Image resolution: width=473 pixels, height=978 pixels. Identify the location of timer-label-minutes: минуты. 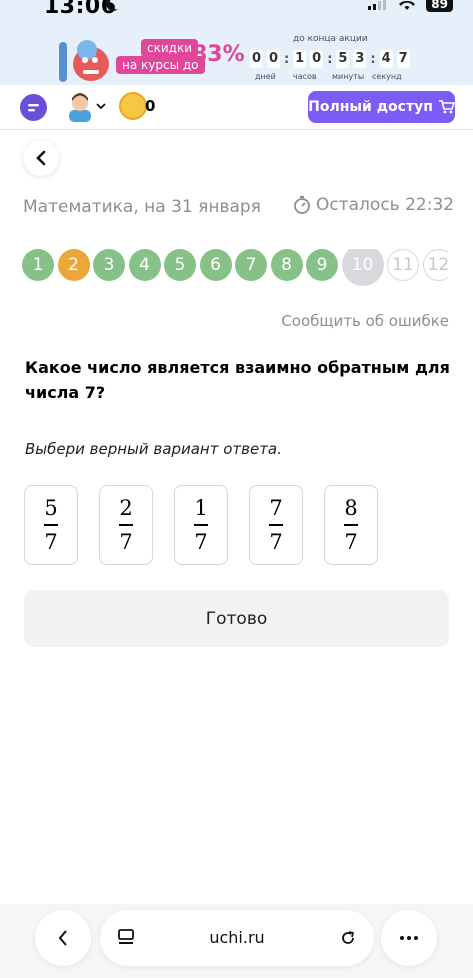
(348, 76).